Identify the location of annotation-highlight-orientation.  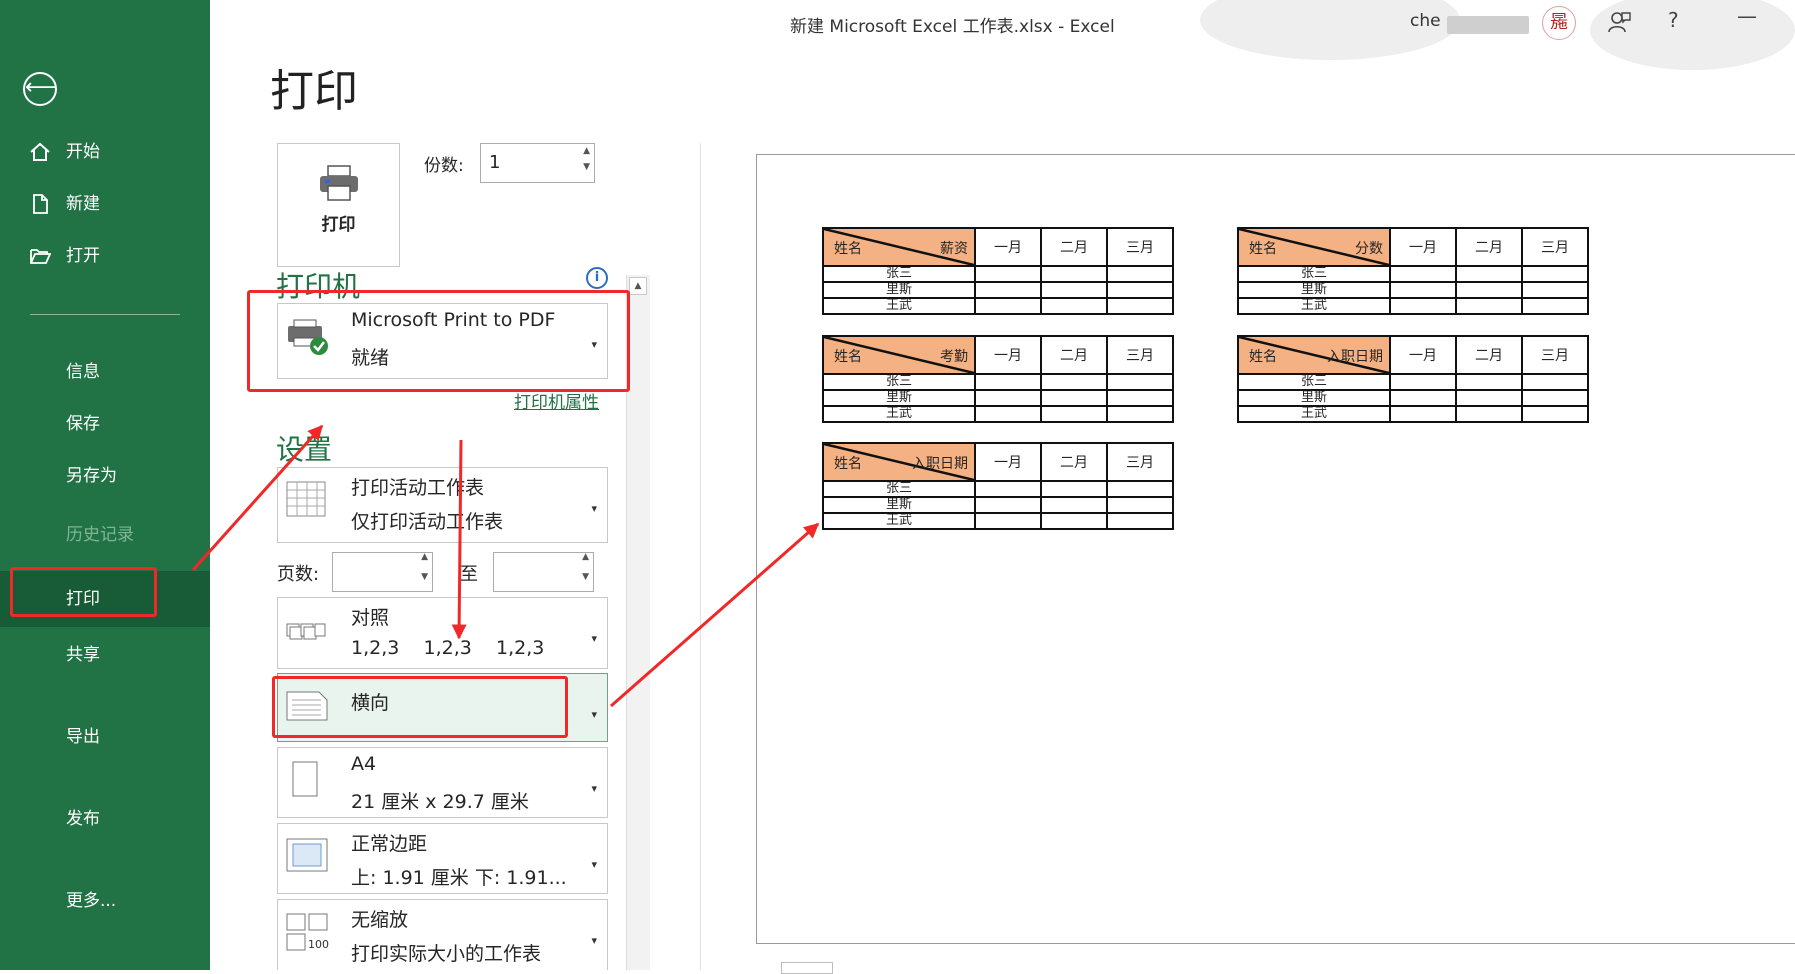
(420, 707).